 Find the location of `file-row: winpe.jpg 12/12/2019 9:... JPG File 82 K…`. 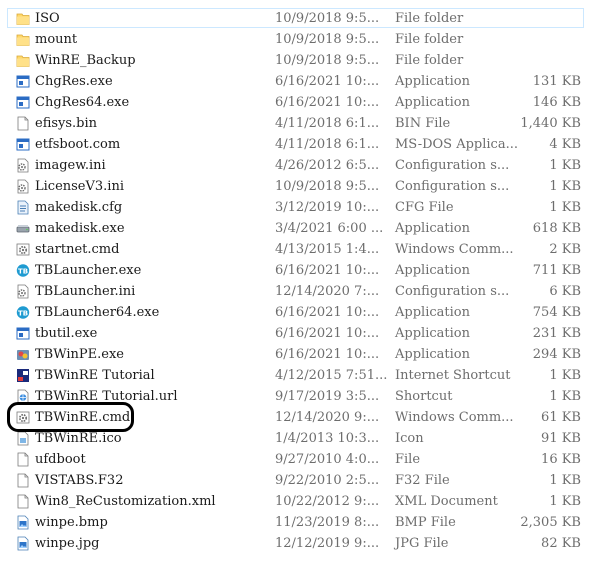

file-row: winpe.jpg 12/12/2019 9:... JPG File 82 K… is located at coordinates (300, 543).